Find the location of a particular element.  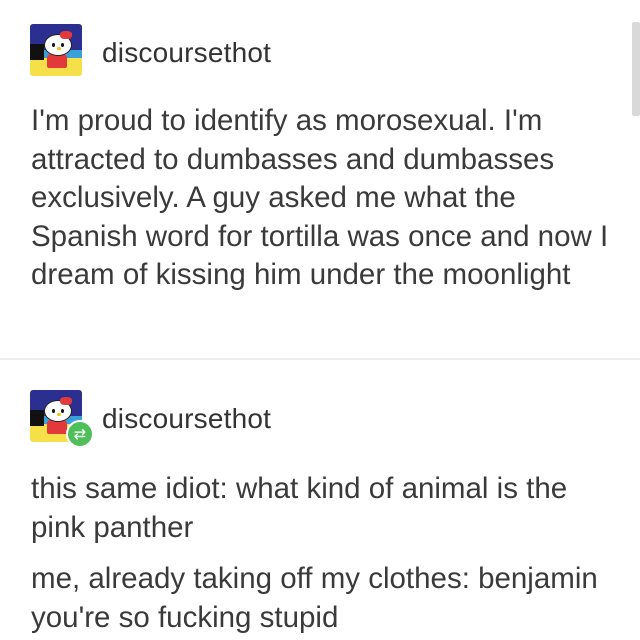

scrollbar is located at coordinates (636, 69).